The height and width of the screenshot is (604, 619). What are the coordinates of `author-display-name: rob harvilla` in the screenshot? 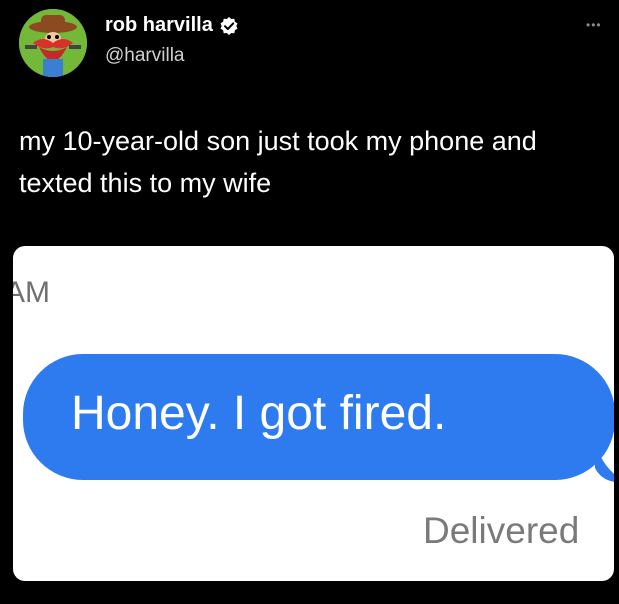 It's located at (159, 25).